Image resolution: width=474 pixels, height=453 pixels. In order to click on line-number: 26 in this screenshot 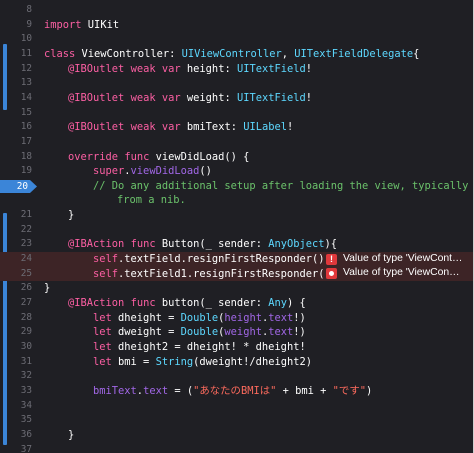, I will do `click(26, 288)`.